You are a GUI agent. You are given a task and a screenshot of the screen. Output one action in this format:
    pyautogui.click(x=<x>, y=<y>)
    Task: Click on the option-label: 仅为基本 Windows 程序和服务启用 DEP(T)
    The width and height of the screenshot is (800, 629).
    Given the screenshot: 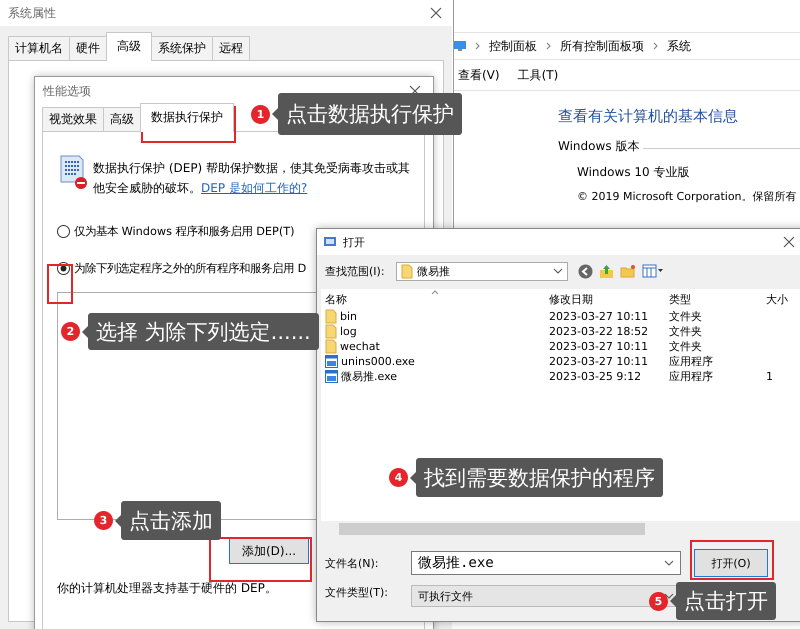 What is the action you would take?
    pyautogui.click(x=184, y=231)
    